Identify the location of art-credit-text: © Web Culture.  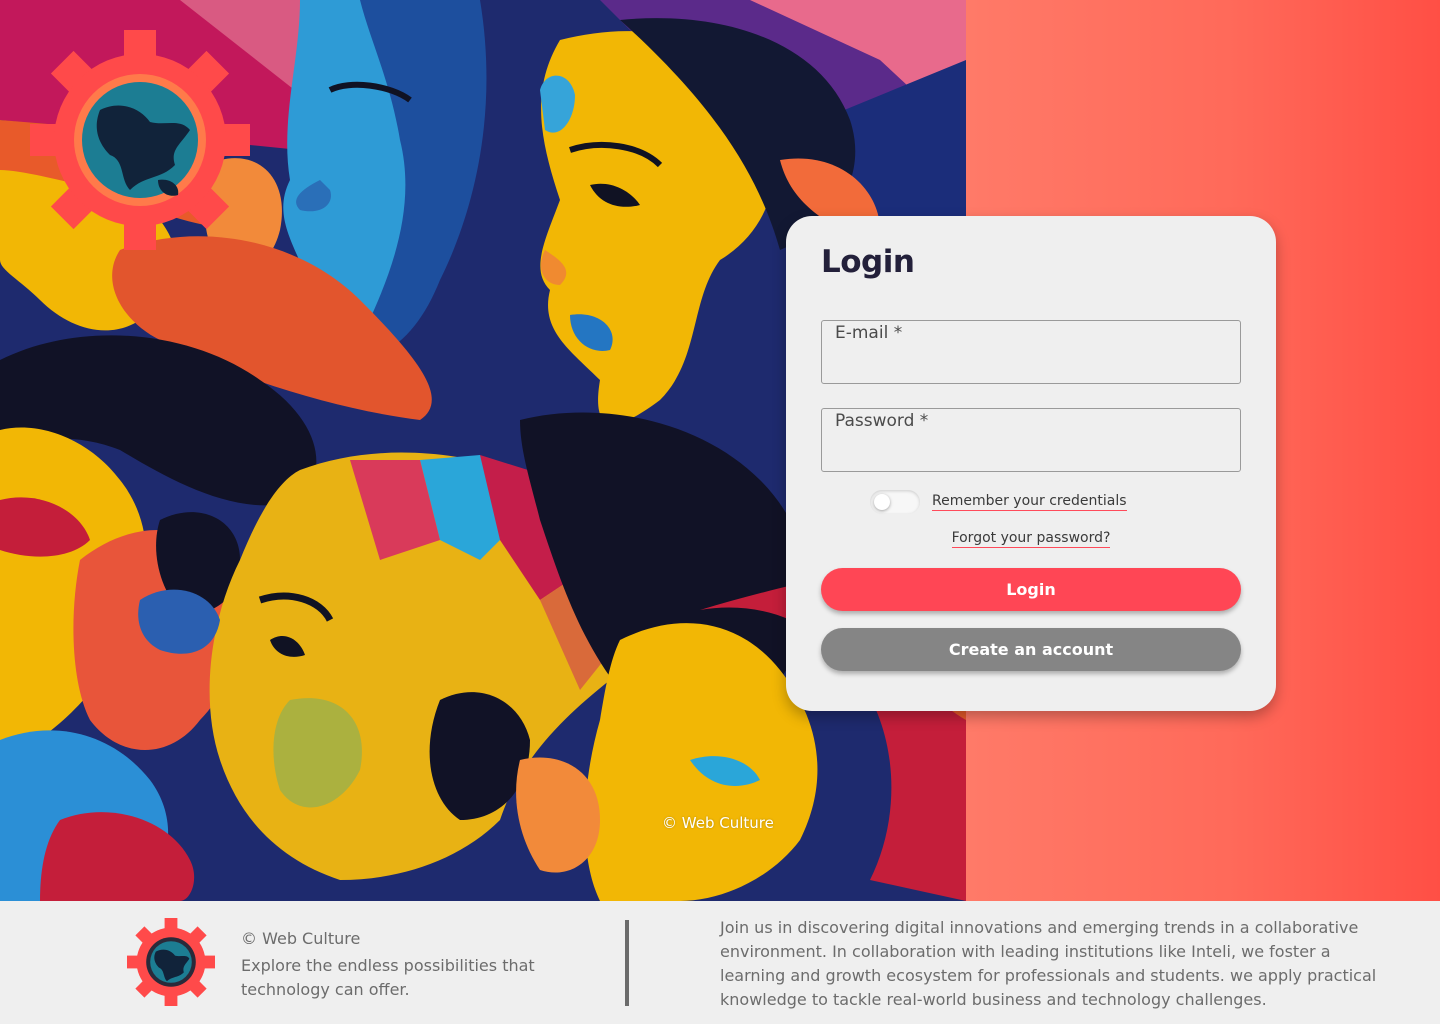
(718, 823).